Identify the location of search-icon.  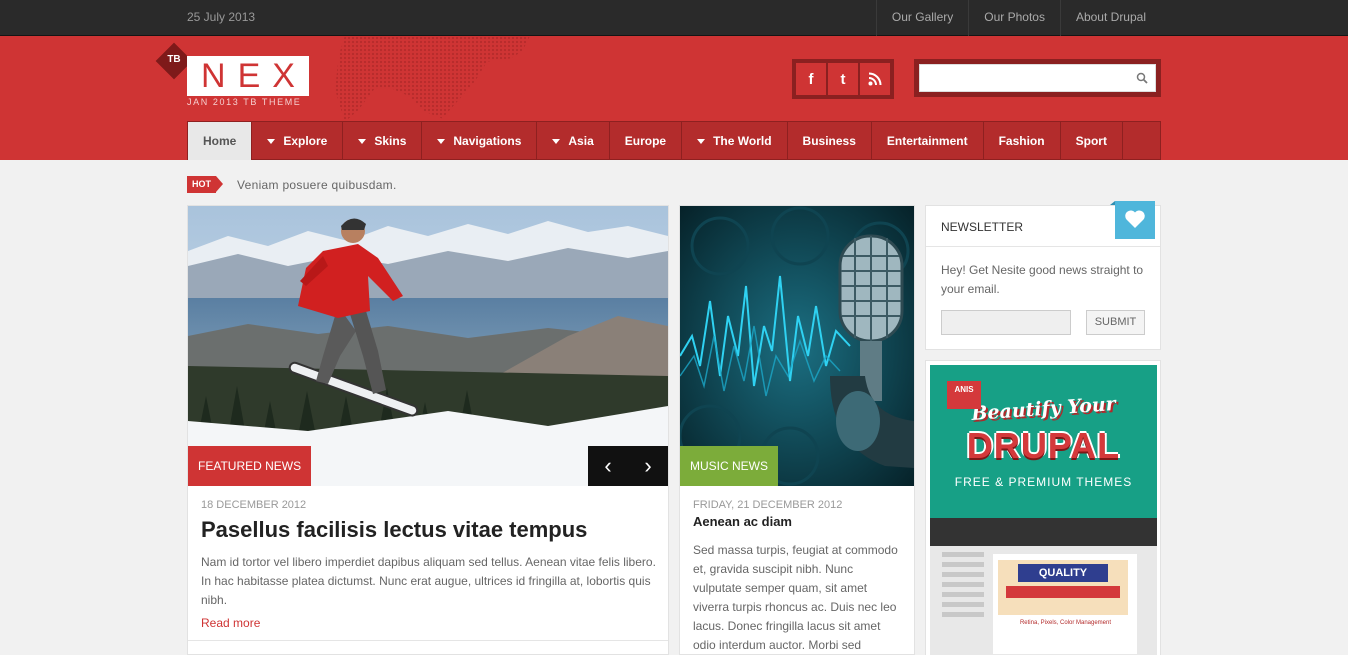
(1142, 78).